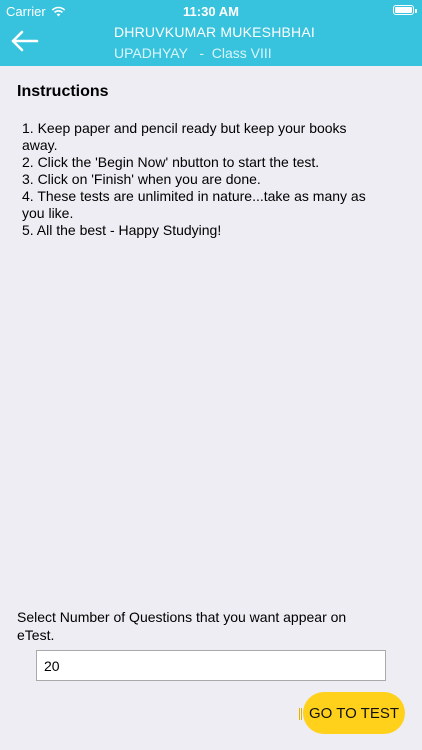  Describe the element at coordinates (211, 665) in the screenshot. I see `question-count-input` at that location.